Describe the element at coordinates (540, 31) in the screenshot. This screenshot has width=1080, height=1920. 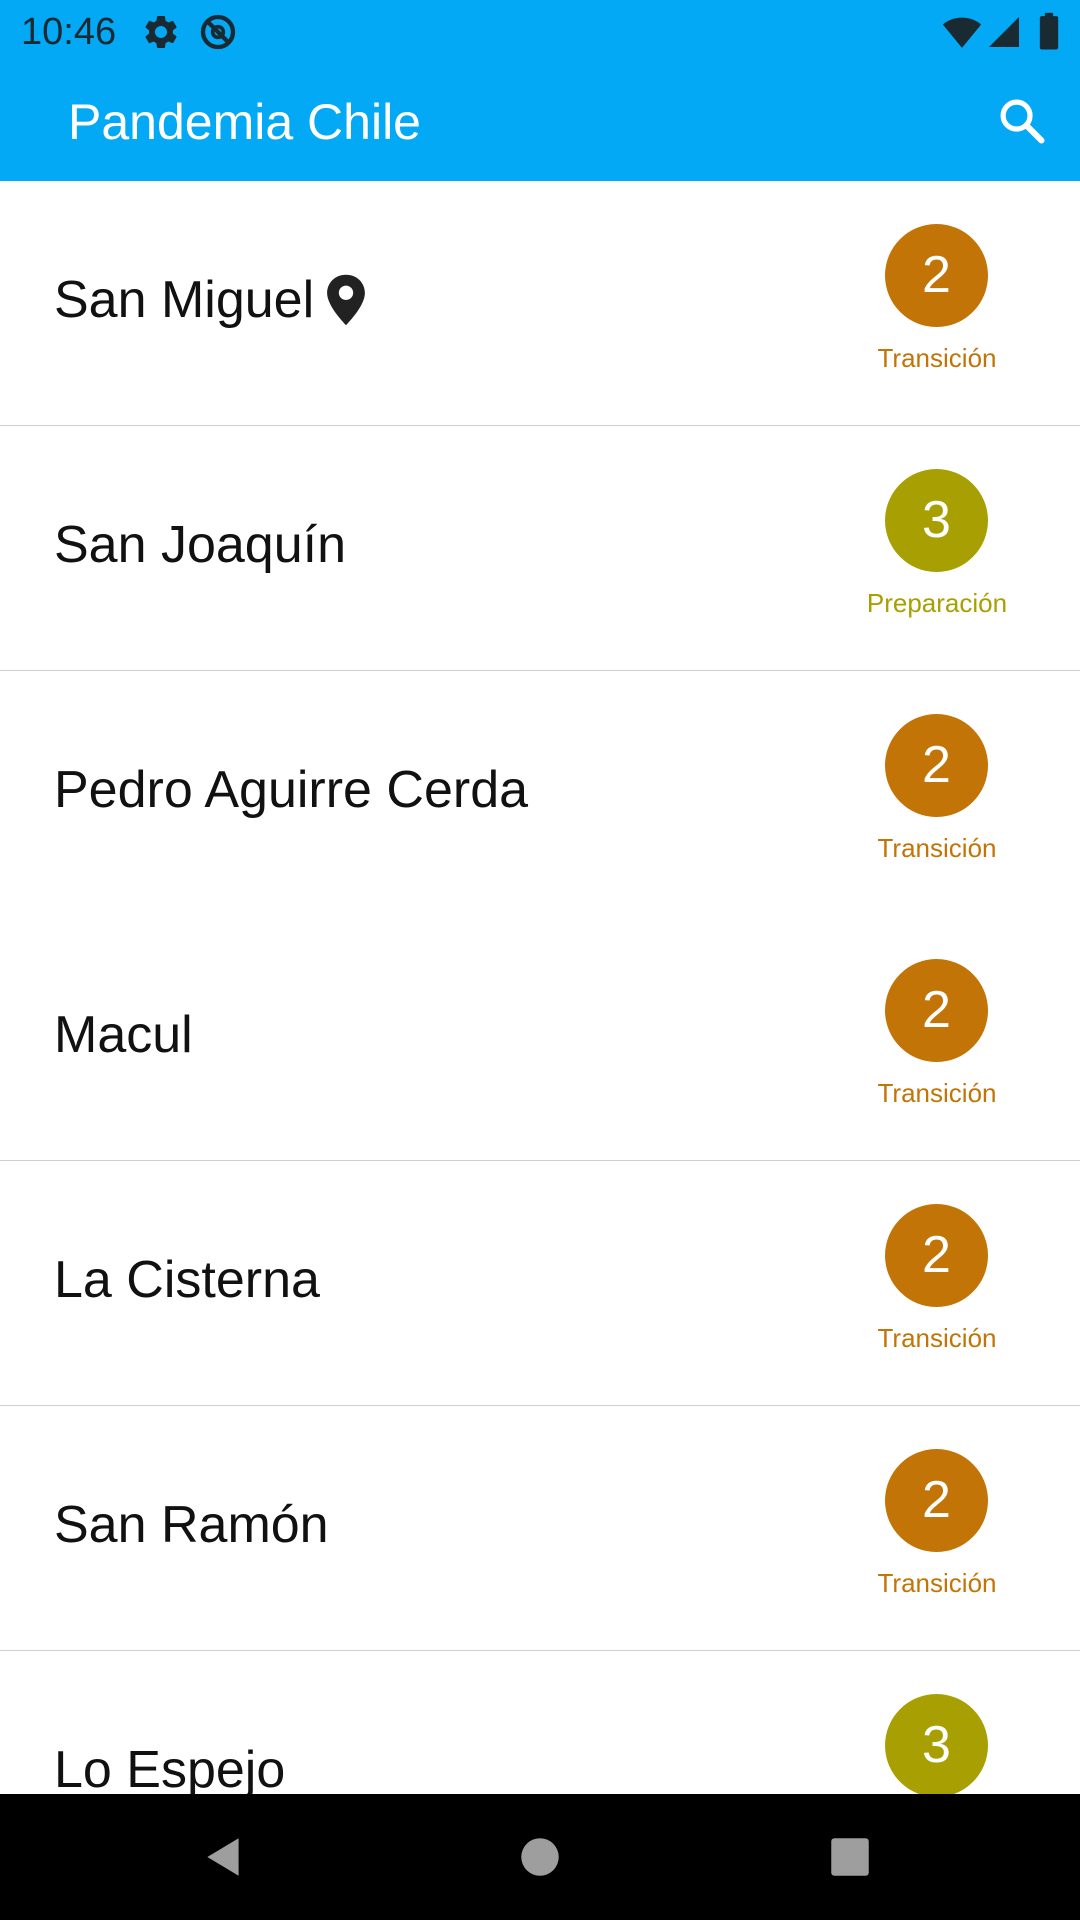
I see `status-bar: 10:46` at that location.